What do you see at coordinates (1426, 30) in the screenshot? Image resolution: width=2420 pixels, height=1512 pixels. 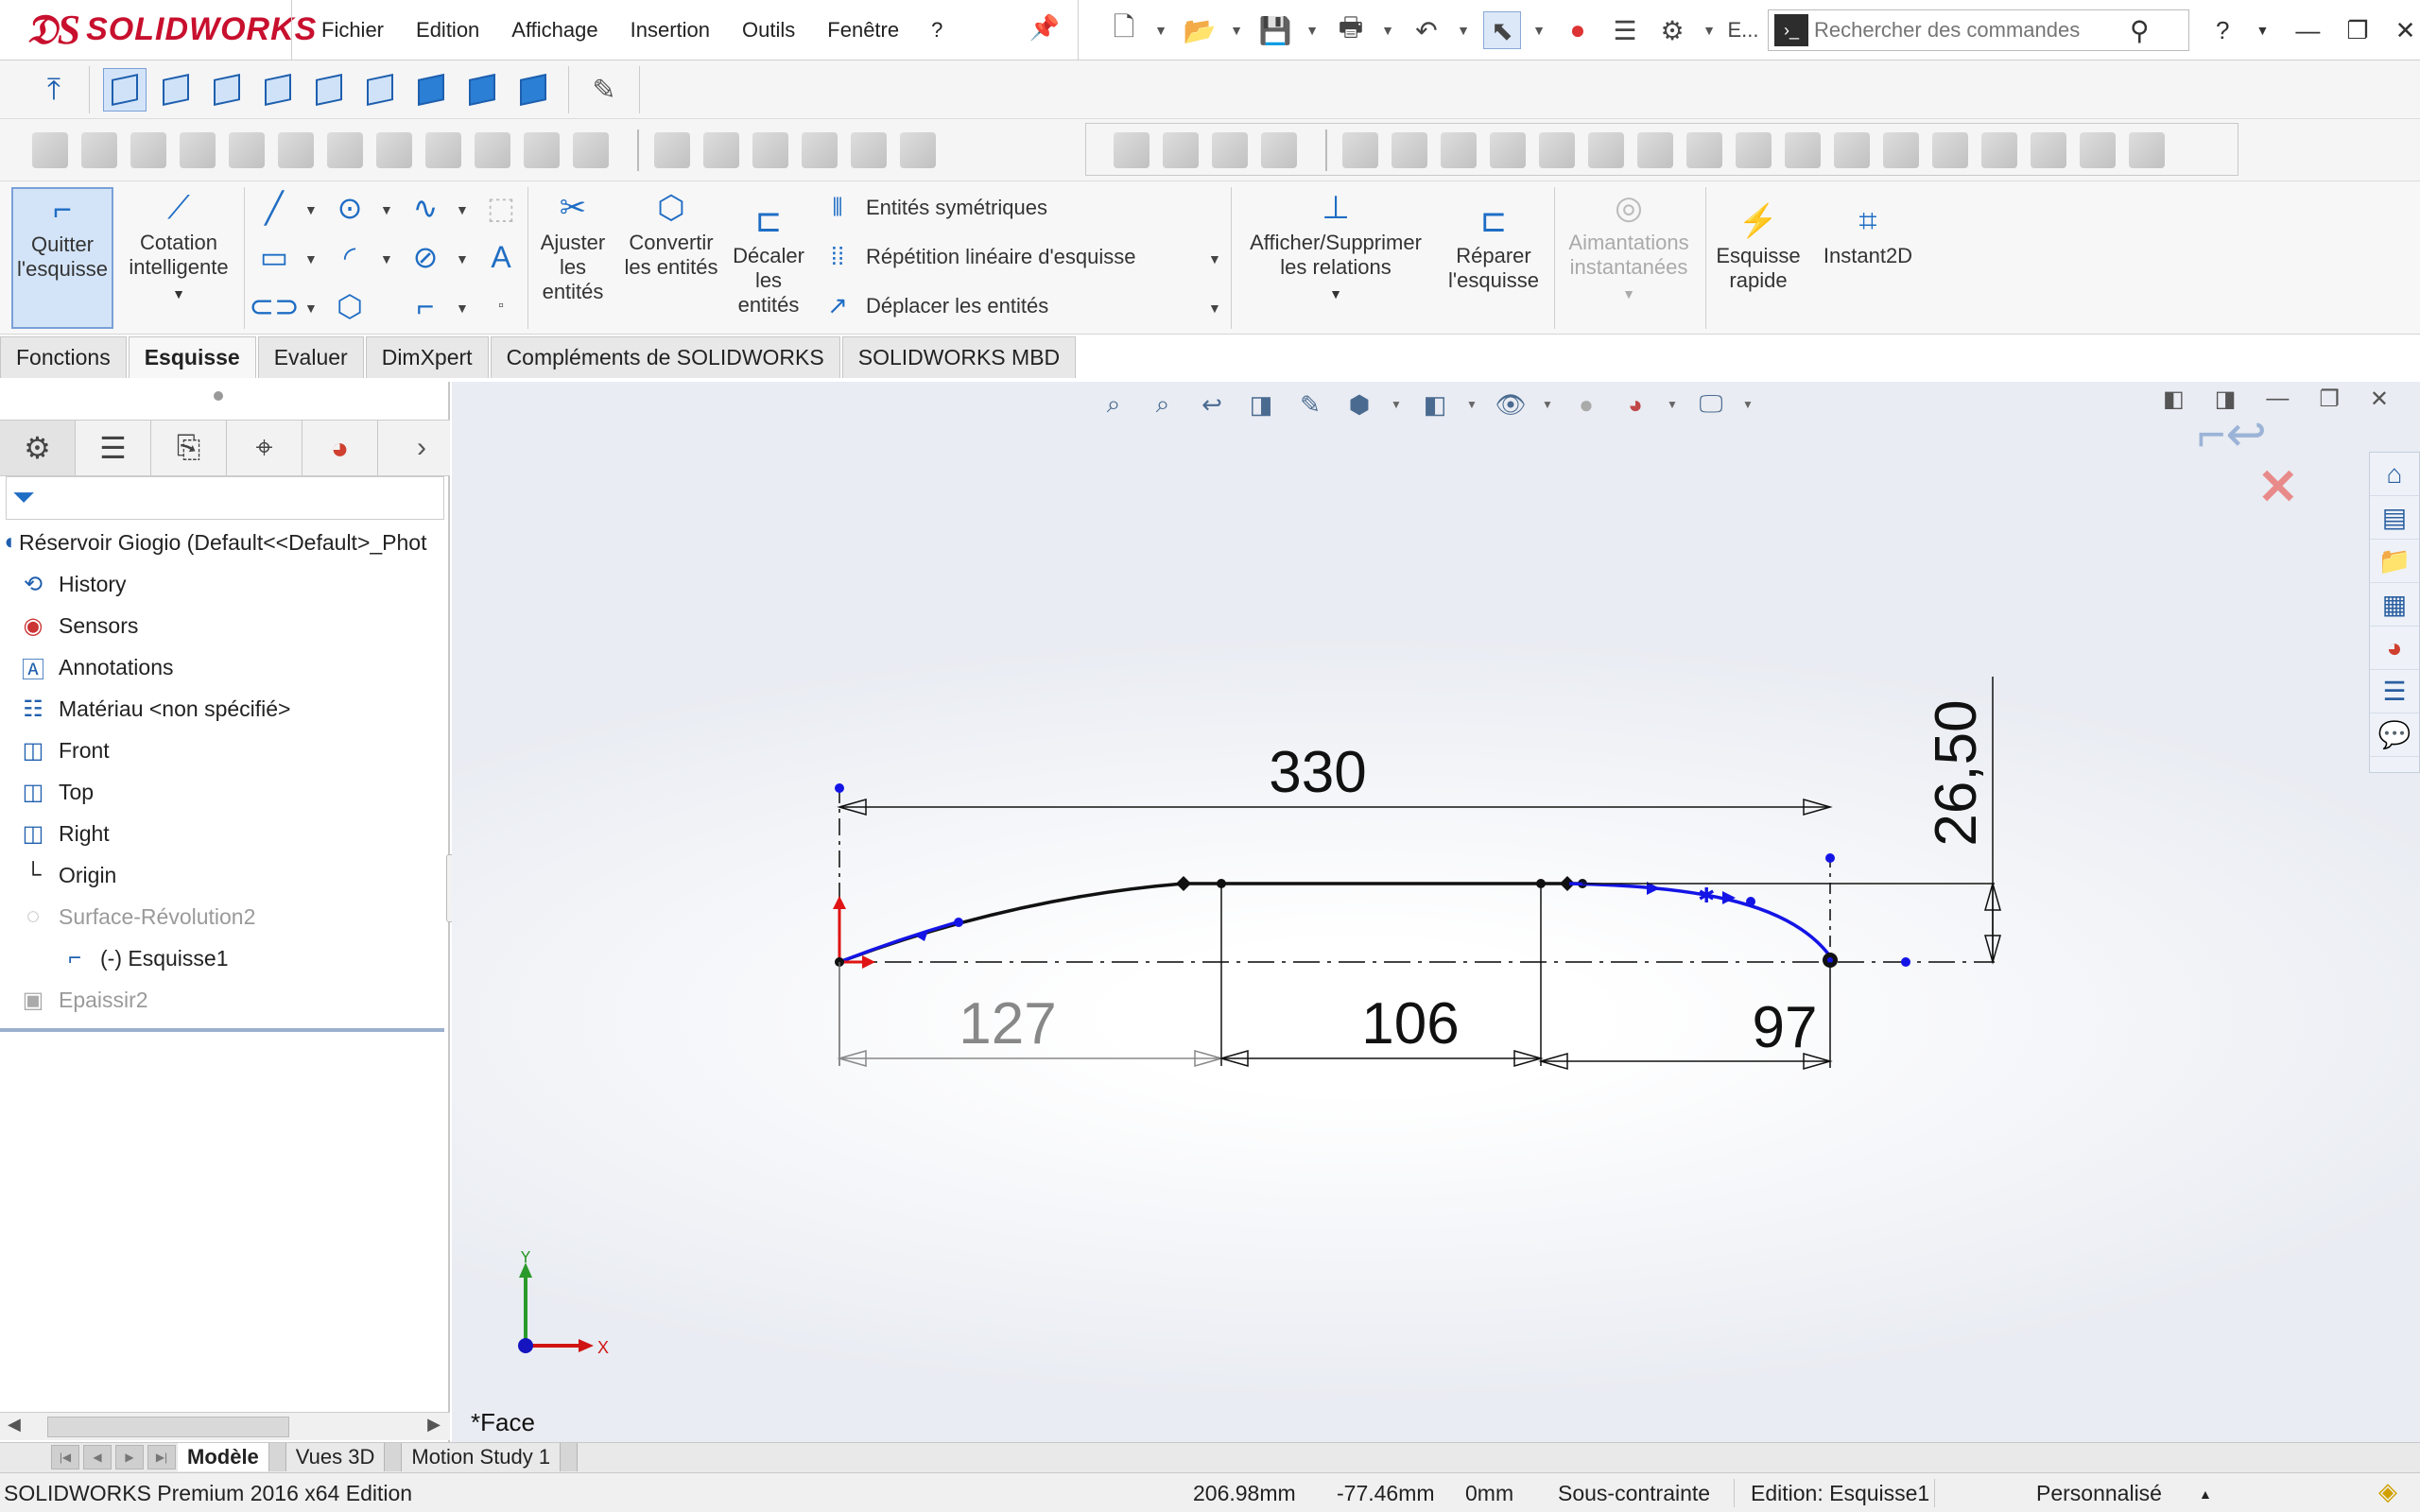 I see `undo-icon: ↶` at bounding box center [1426, 30].